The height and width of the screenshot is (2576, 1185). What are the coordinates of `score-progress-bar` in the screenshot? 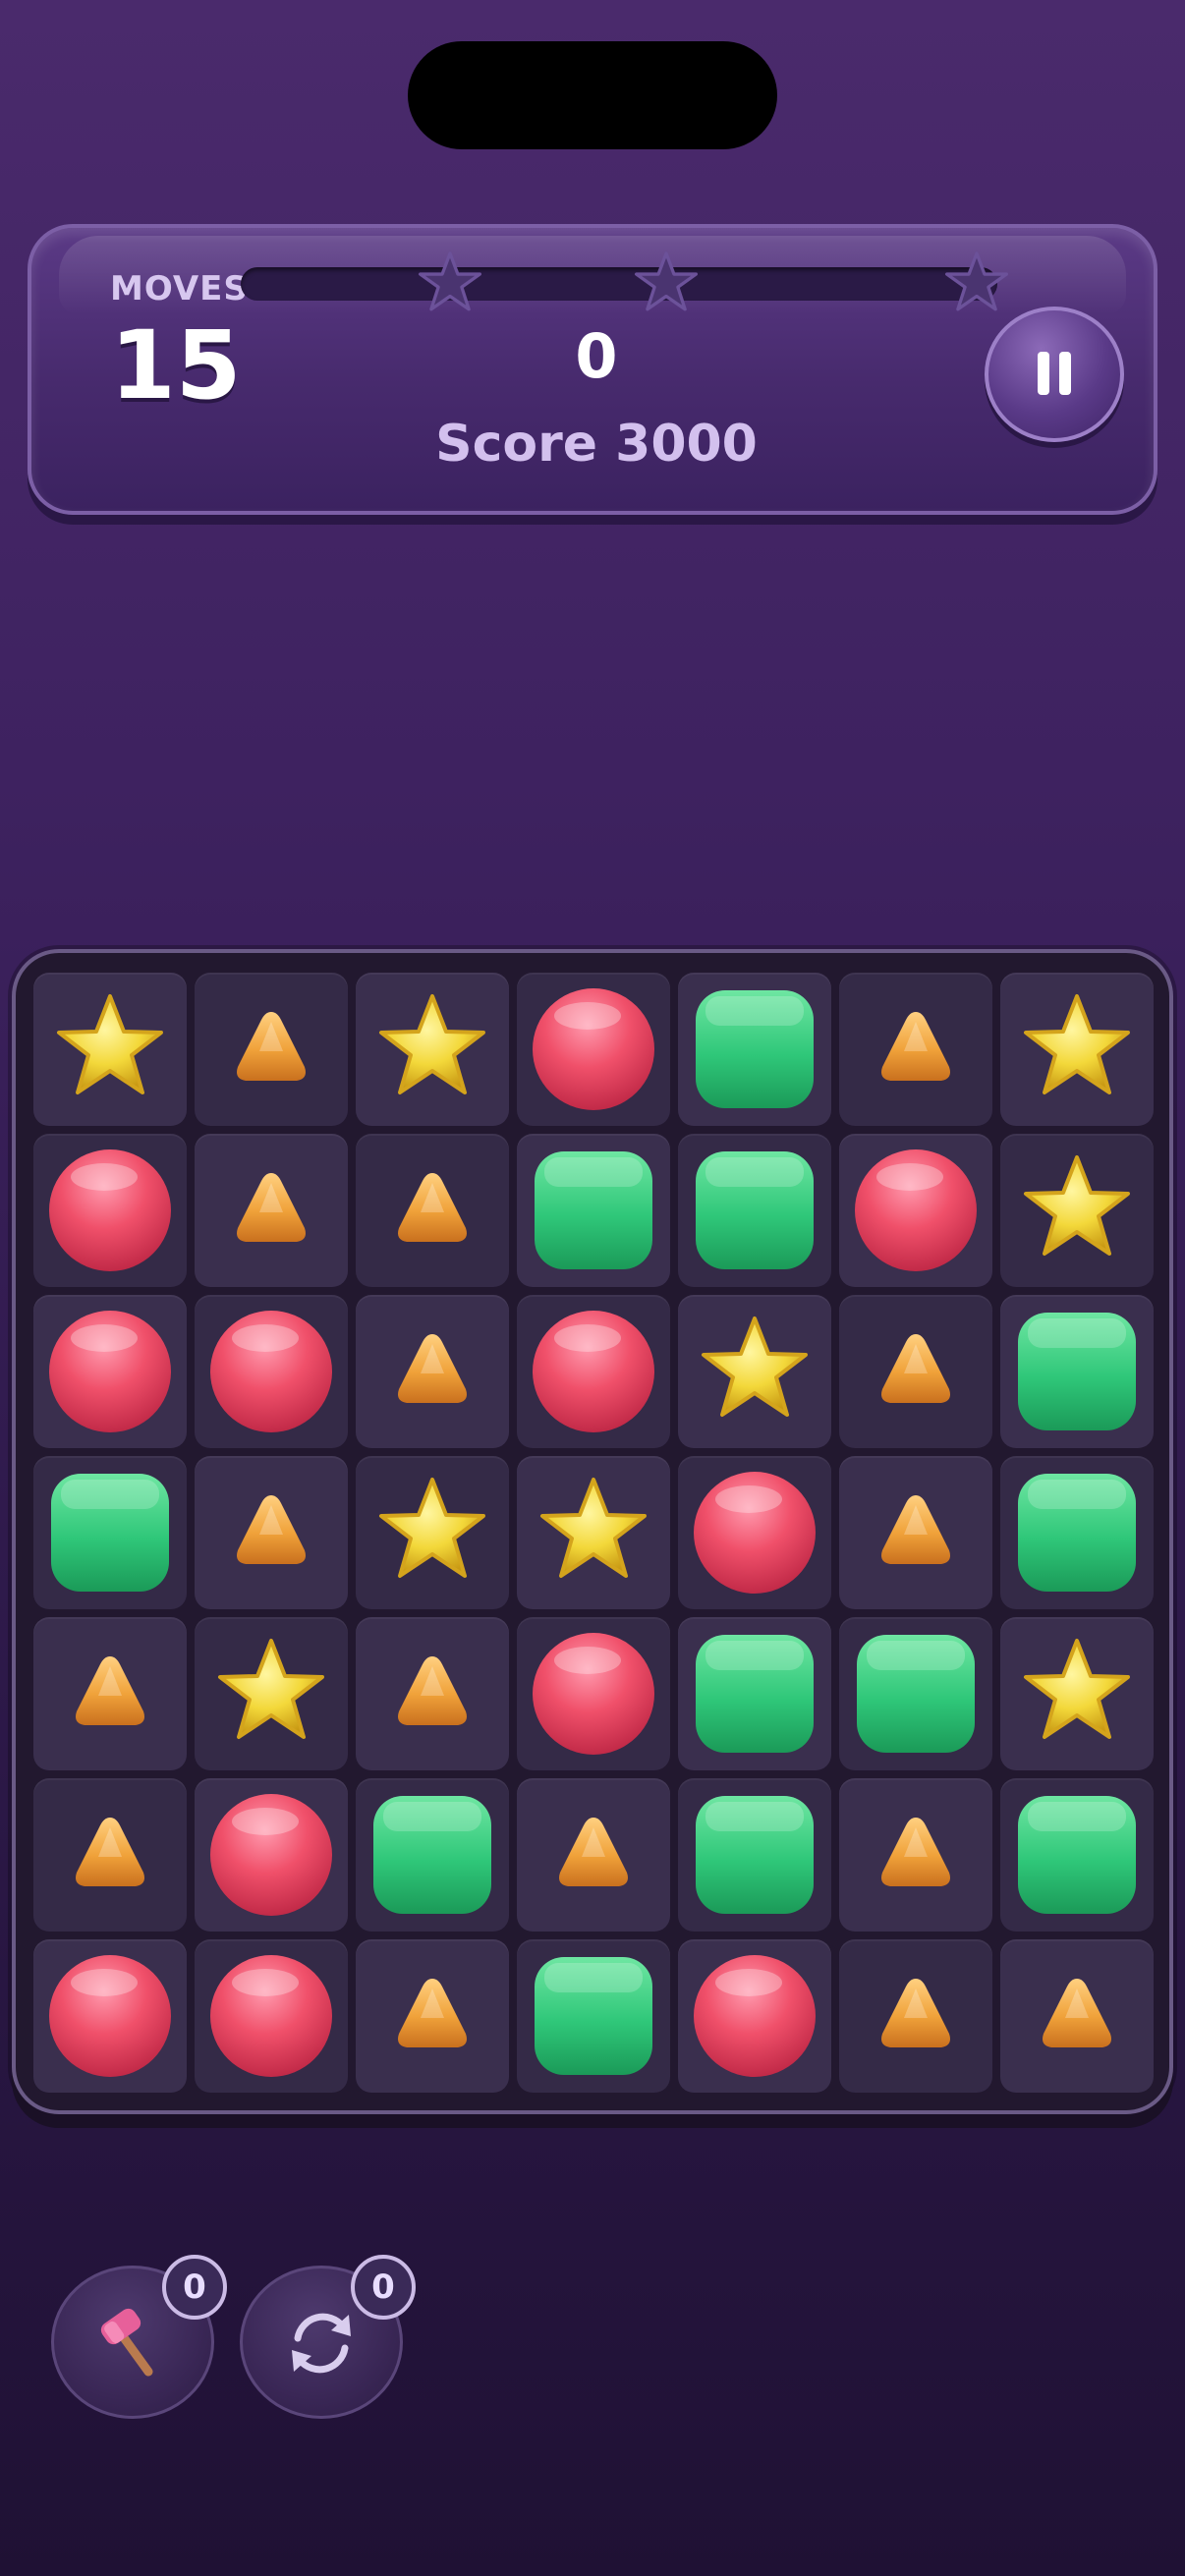 It's located at (625, 281).